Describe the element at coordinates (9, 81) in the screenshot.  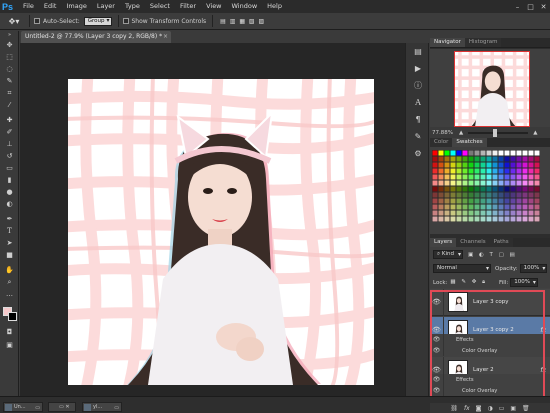
I see `quick-select-tool-icon: ✎` at that location.